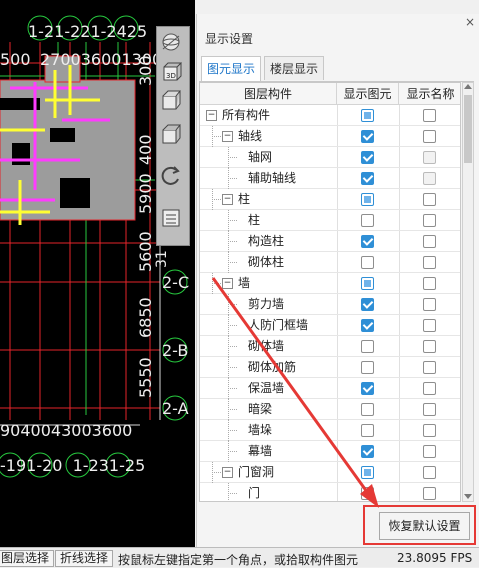 The image size is (479, 568). What do you see at coordinates (84, 558) in the screenshot?
I see `polyline-select-button: 折线选择` at bounding box center [84, 558].